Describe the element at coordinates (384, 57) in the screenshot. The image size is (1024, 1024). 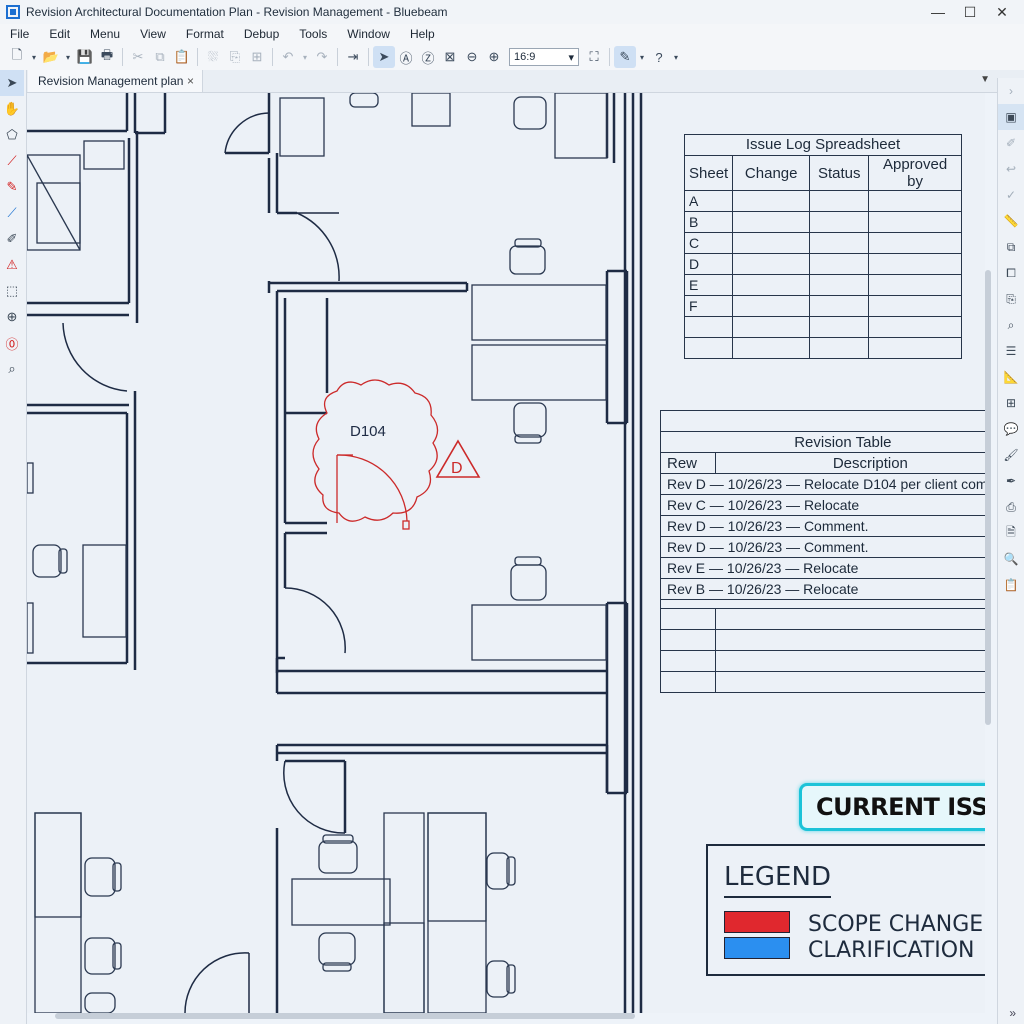
I see `select-pointer-icon: ➤` at that location.